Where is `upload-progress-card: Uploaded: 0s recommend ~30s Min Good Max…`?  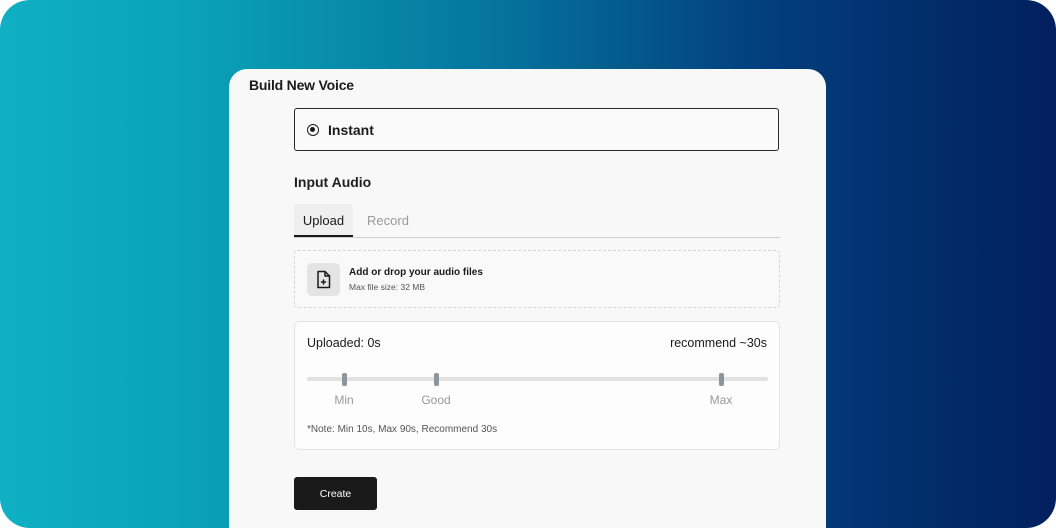 upload-progress-card: Uploaded: 0s recommend ~30s Min Good Max… is located at coordinates (537, 385).